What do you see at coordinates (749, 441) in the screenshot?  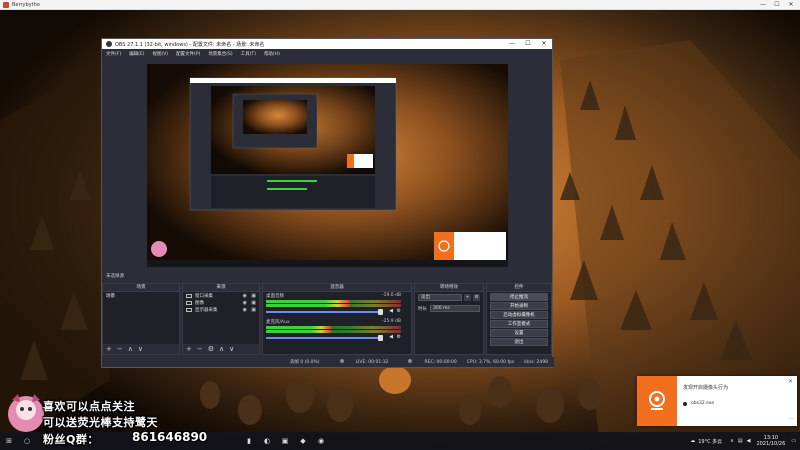 I see `volume-icon: ◀` at bounding box center [749, 441].